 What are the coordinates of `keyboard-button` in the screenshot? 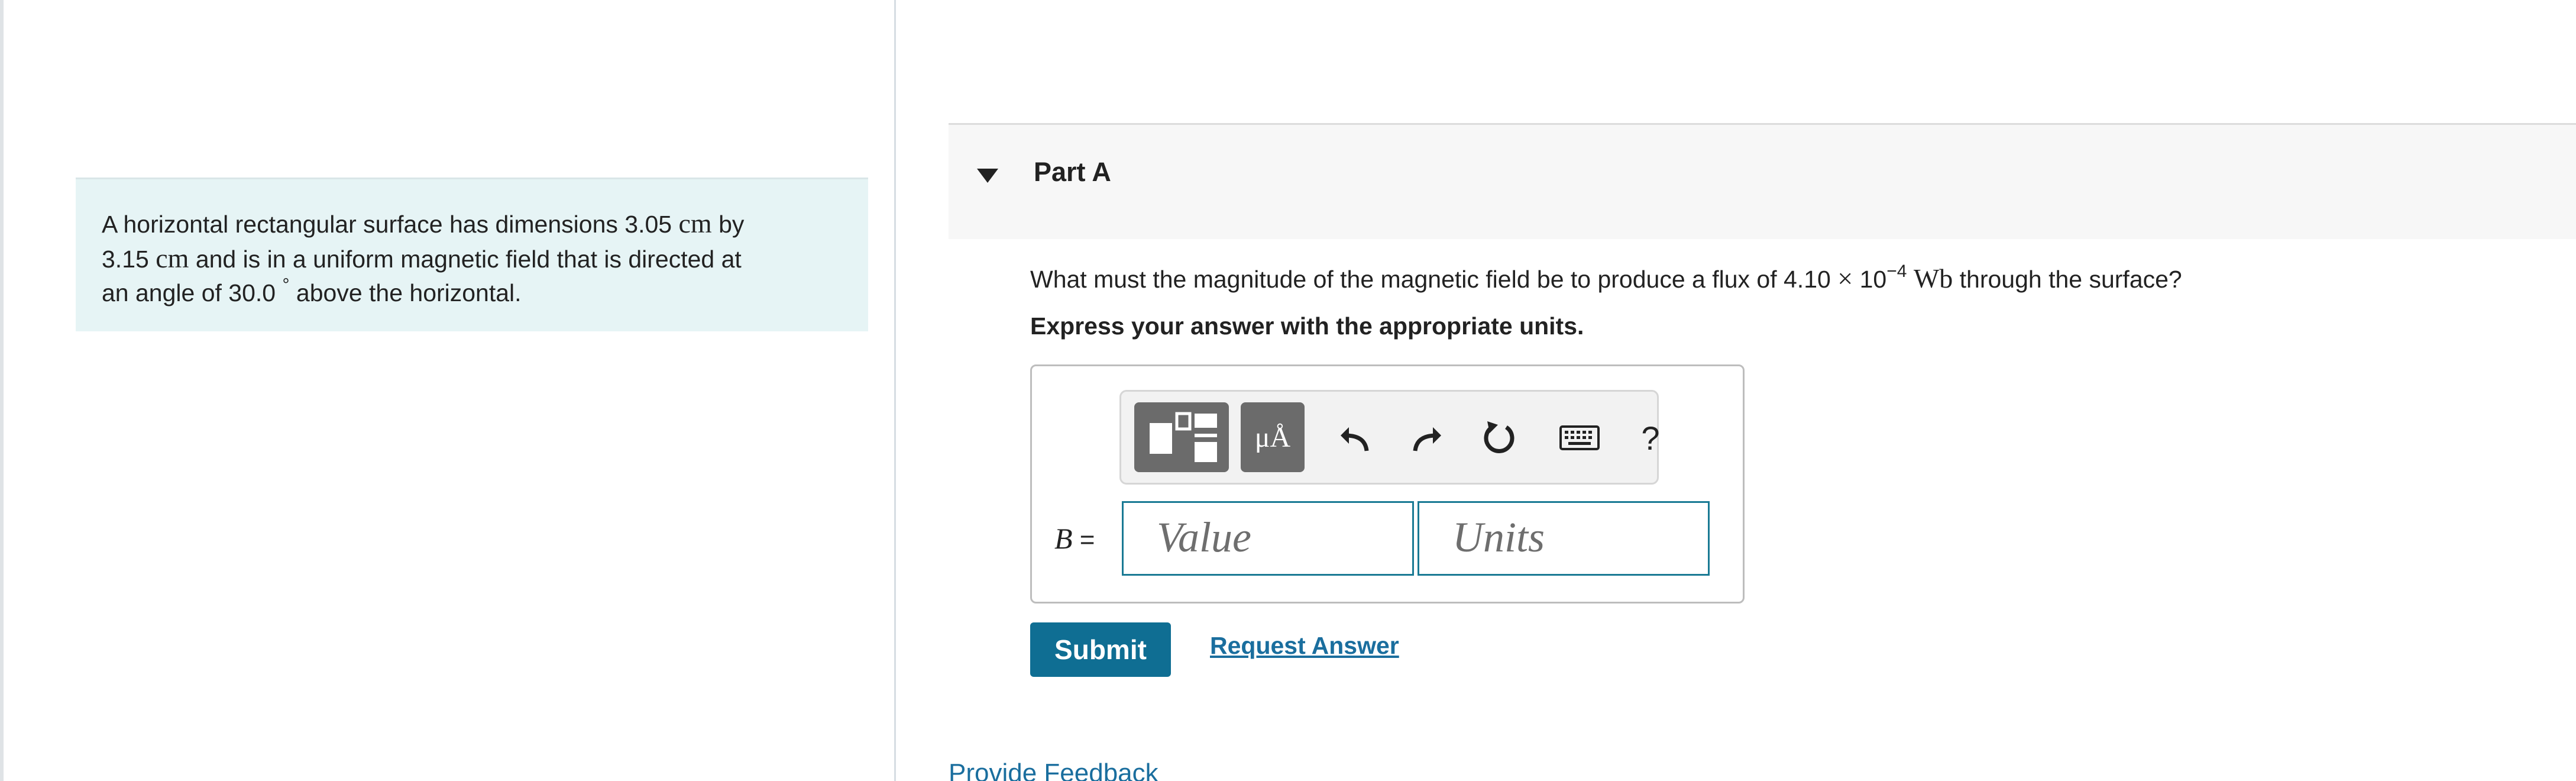 It's located at (1580, 437).